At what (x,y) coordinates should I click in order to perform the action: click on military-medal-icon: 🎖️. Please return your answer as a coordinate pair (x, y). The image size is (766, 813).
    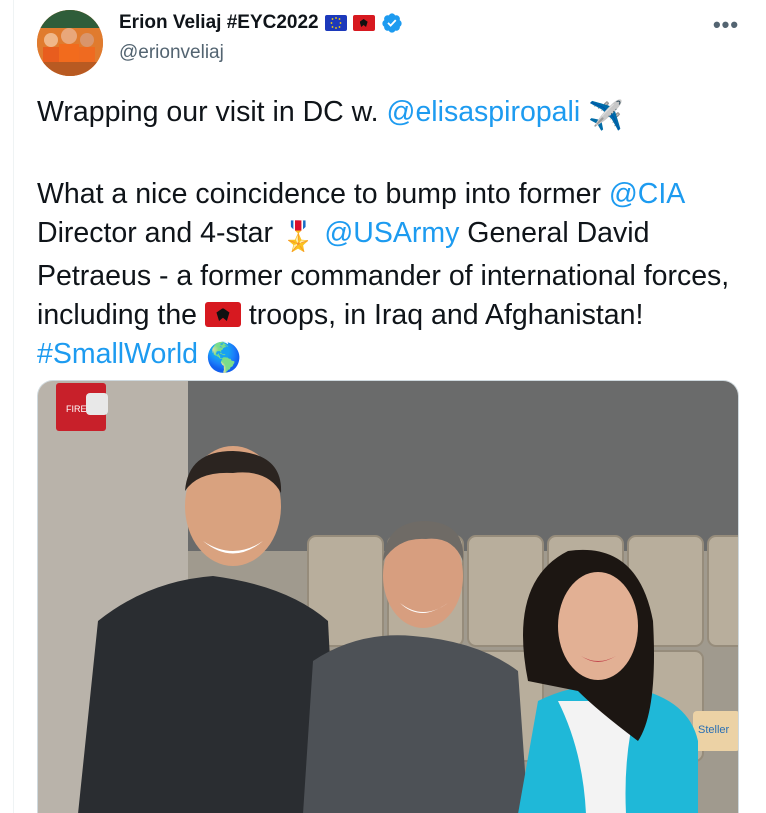
    Looking at the image, I should click on (298, 237).